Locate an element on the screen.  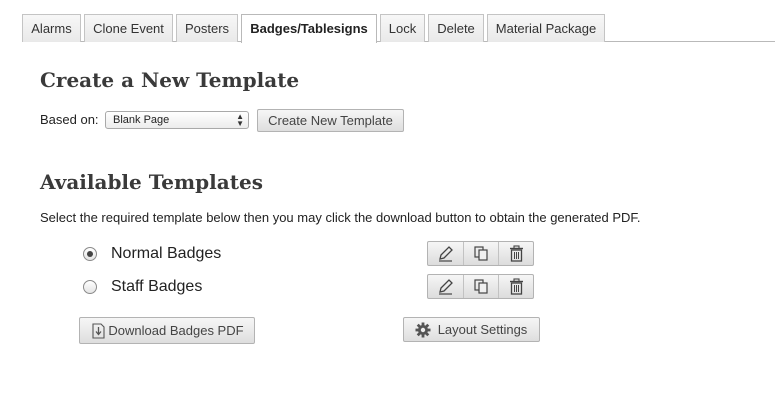
gear-icon is located at coordinates (423, 330).